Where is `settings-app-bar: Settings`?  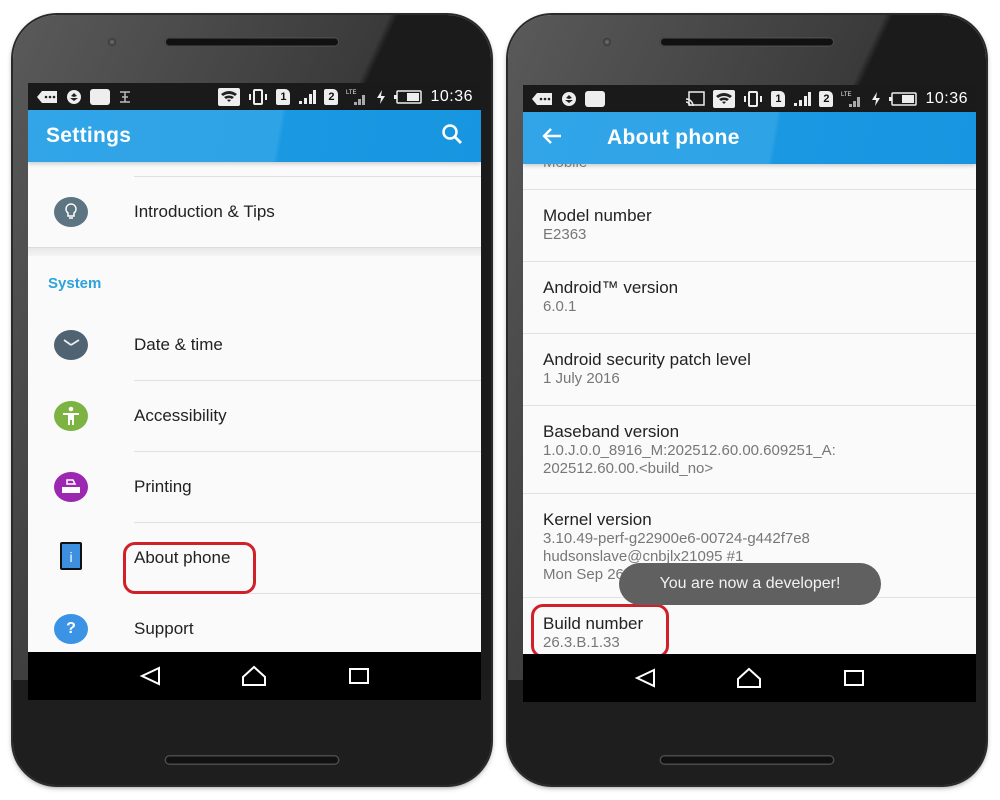
settings-app-bar: Settings is located at coordinates (254, 136).